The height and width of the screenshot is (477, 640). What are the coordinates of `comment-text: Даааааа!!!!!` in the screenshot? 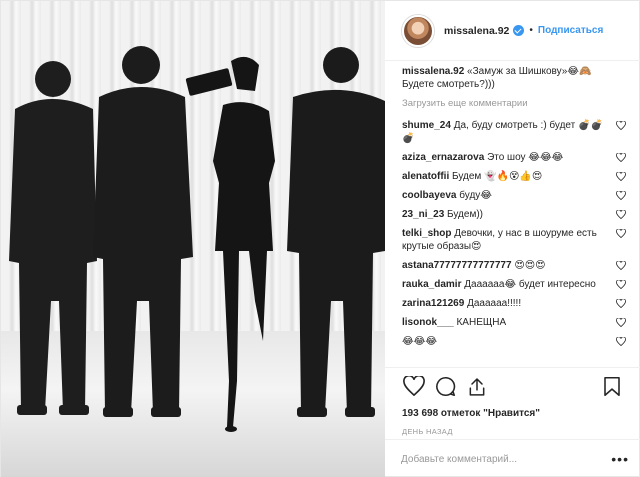 It's located at (494, 303).